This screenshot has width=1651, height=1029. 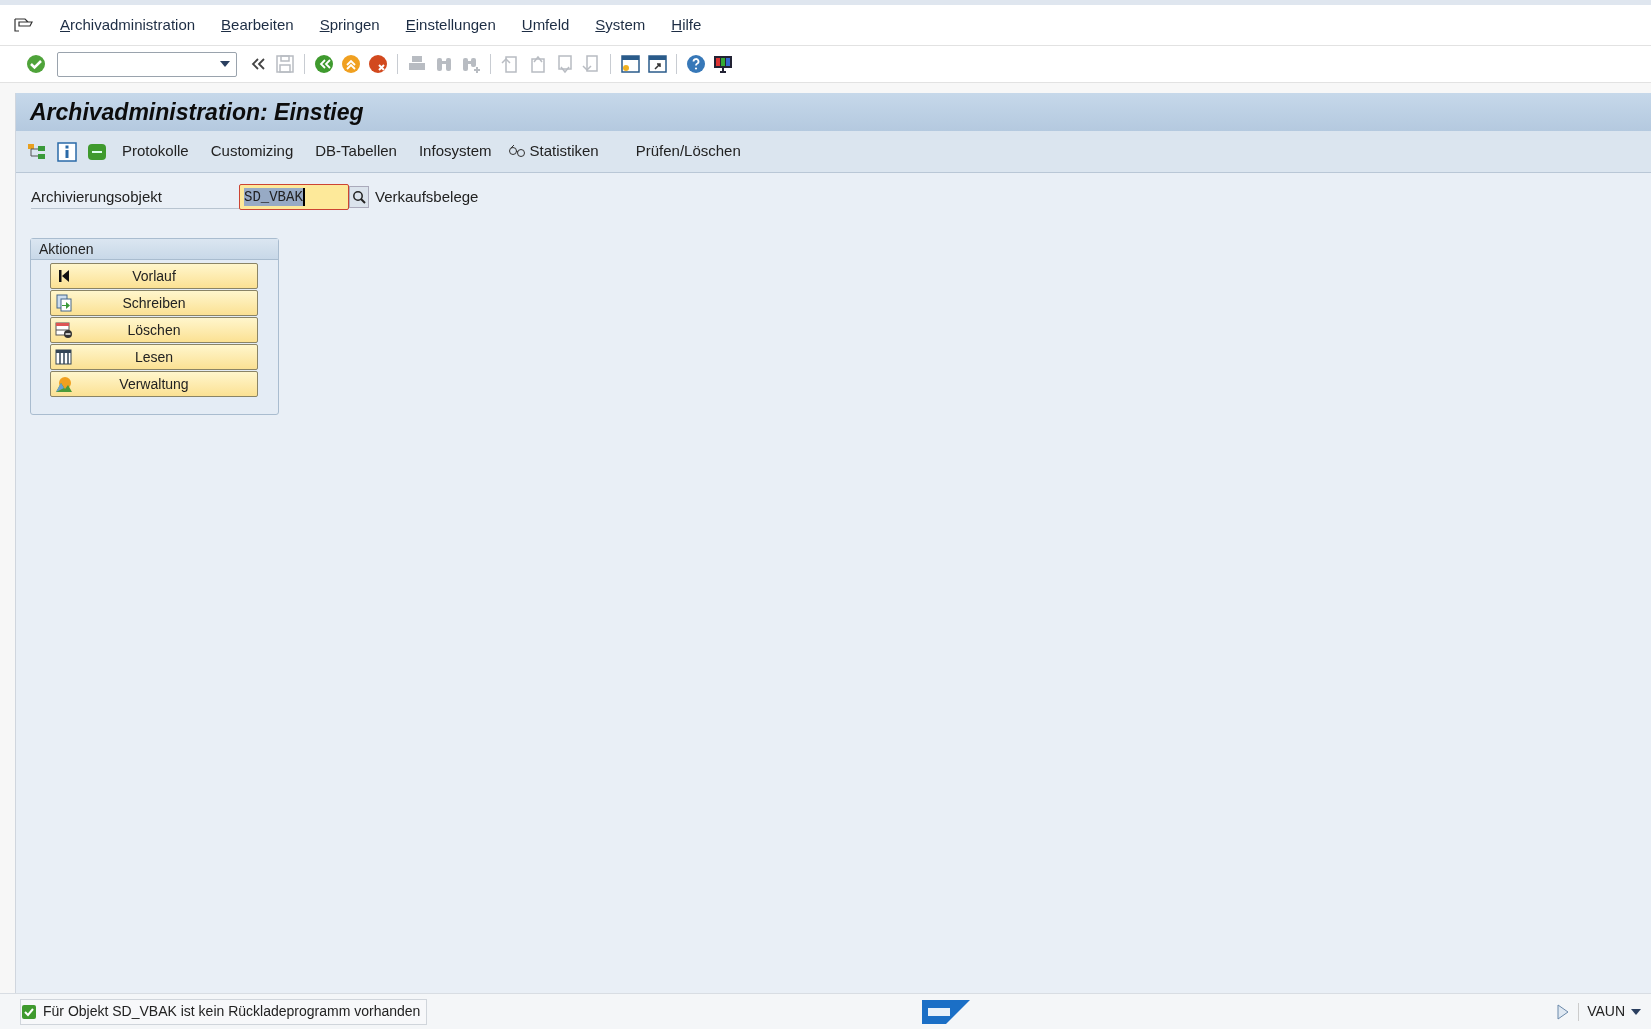 I want to click on play-icon, so click(x=1563, y=1011).